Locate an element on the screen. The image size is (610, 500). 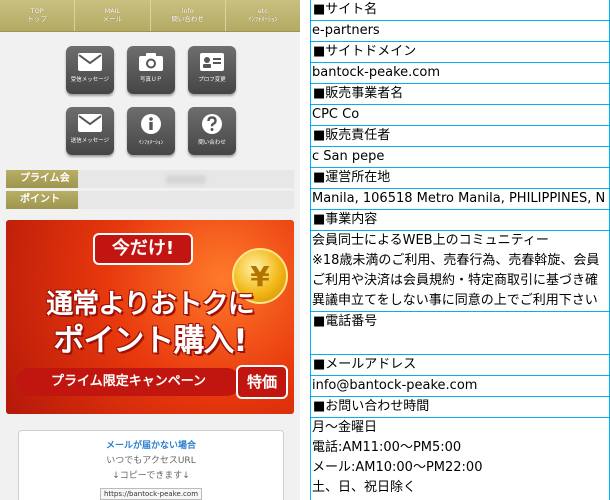
inquiry-button: 問い合わせ is located at coordinates (212, 131).